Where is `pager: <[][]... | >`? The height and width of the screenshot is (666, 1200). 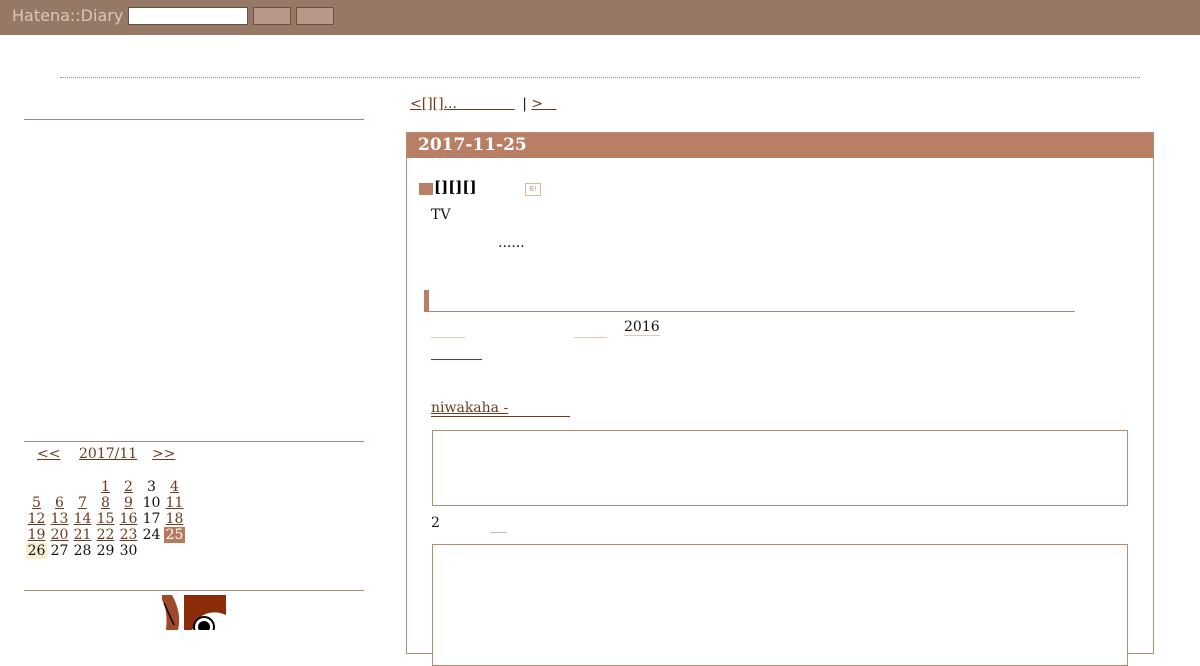
pager: <[][]... | > is located at coordinates (483, 104).